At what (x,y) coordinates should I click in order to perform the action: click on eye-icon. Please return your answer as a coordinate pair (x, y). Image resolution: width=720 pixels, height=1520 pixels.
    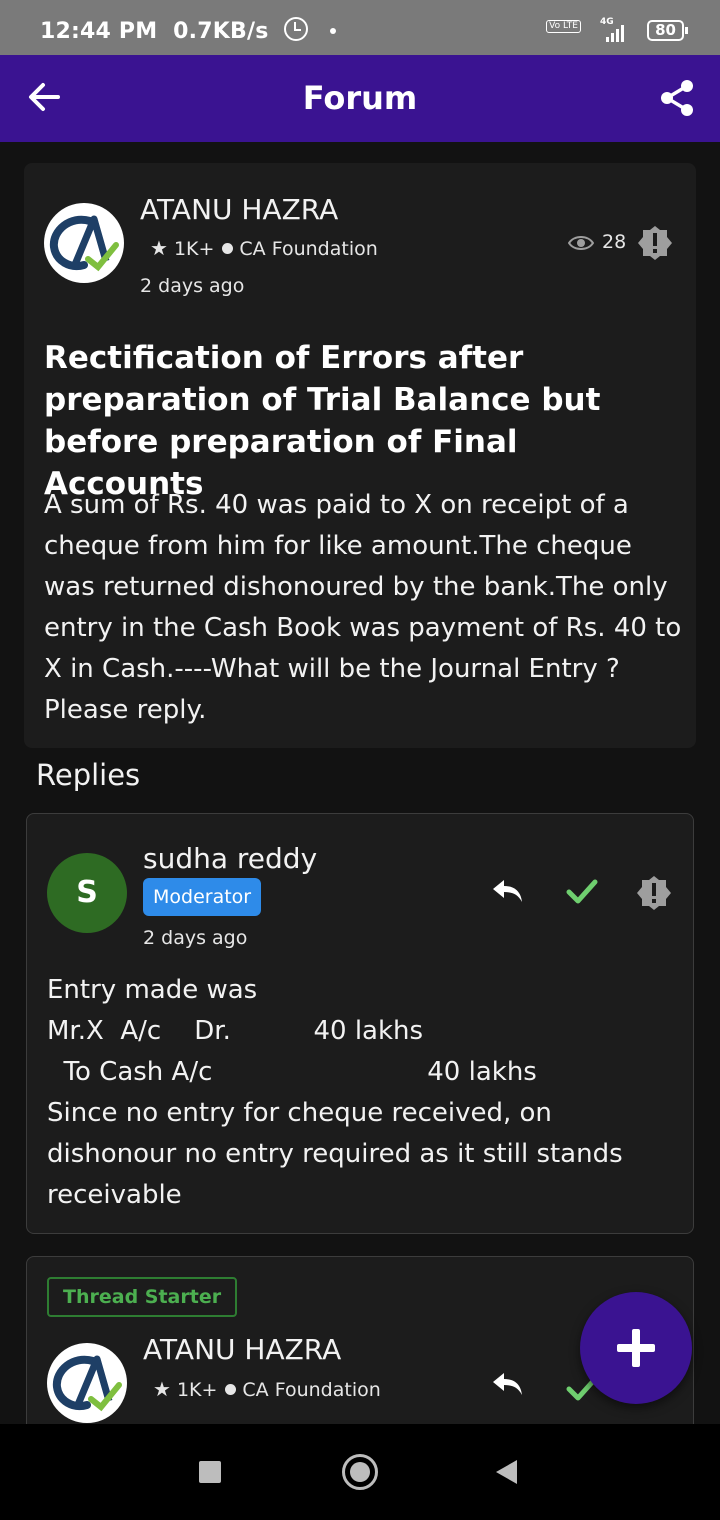
    Looking at the image, I should click on (581, 243).